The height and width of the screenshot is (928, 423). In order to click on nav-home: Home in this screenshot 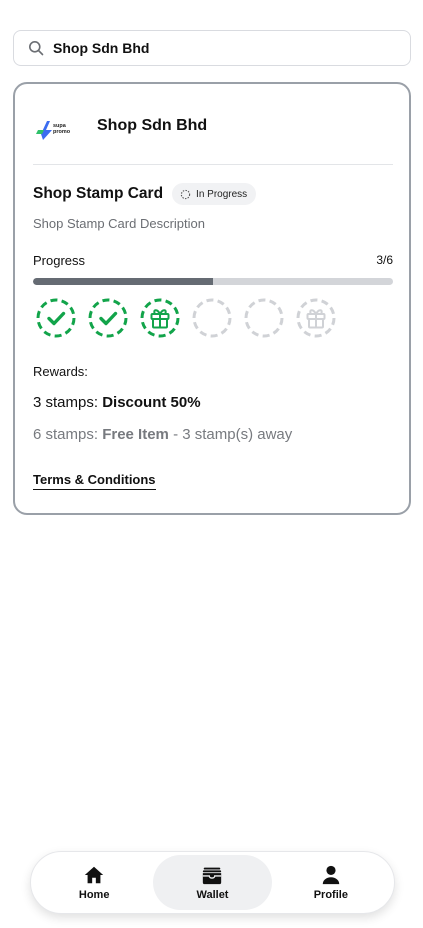, I will do `click(94, 882)`.